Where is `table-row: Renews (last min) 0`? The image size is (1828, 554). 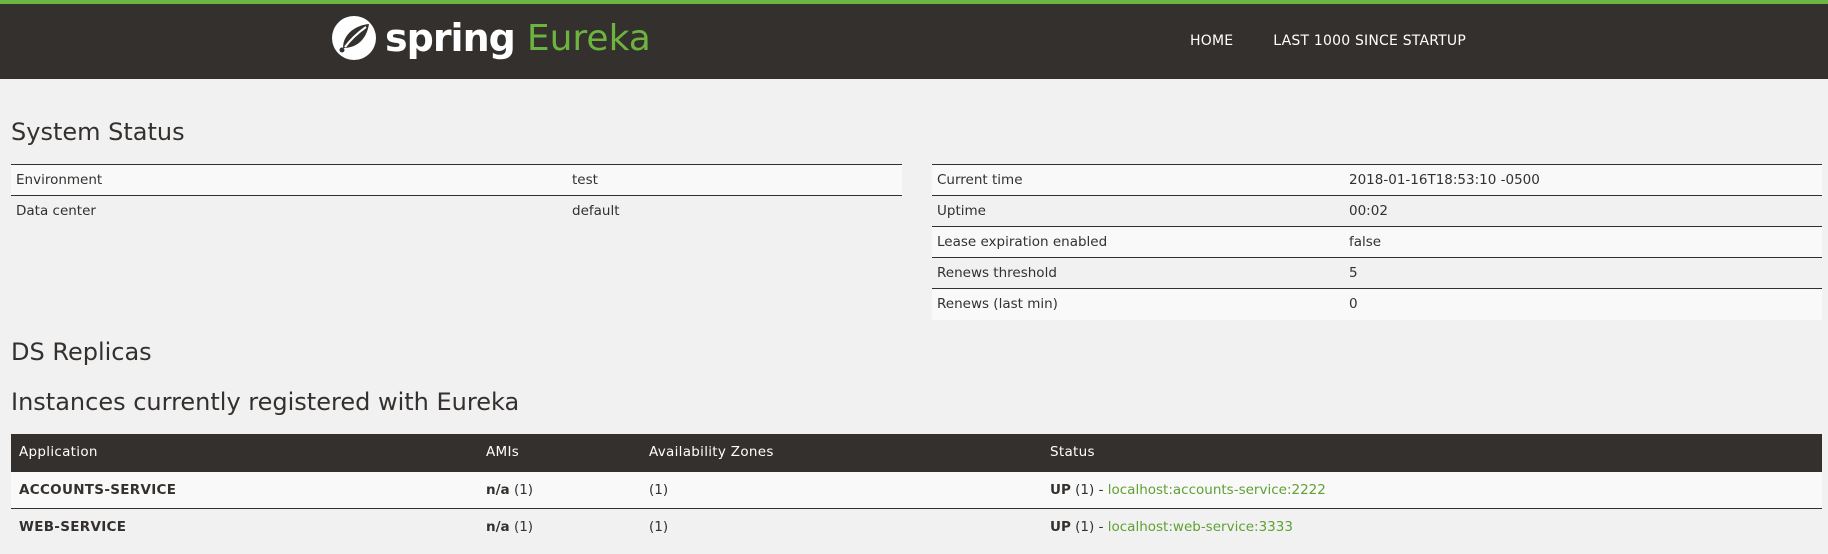
table-row: Renews (last min) 0 is located at coordinates (1377, 304).